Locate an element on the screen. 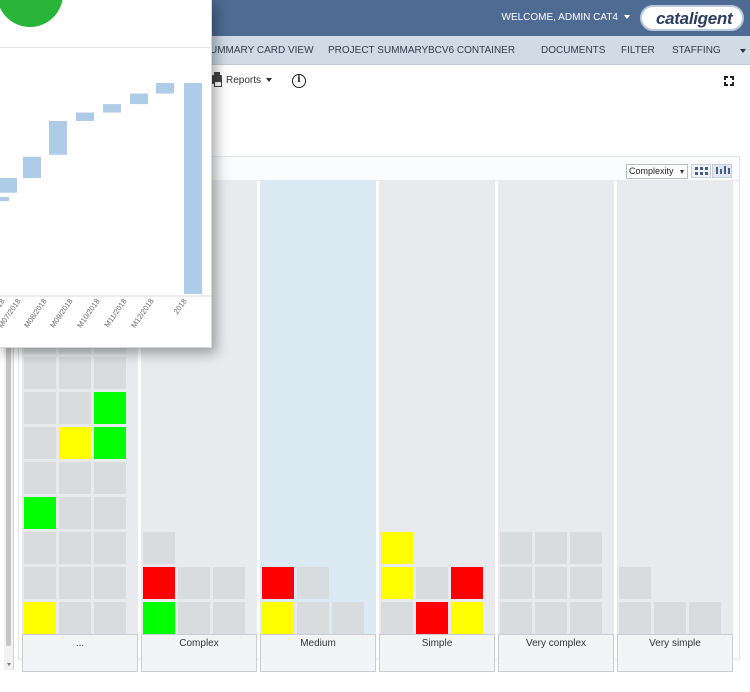  bar-view-icon is located at coordinates (722, 171).